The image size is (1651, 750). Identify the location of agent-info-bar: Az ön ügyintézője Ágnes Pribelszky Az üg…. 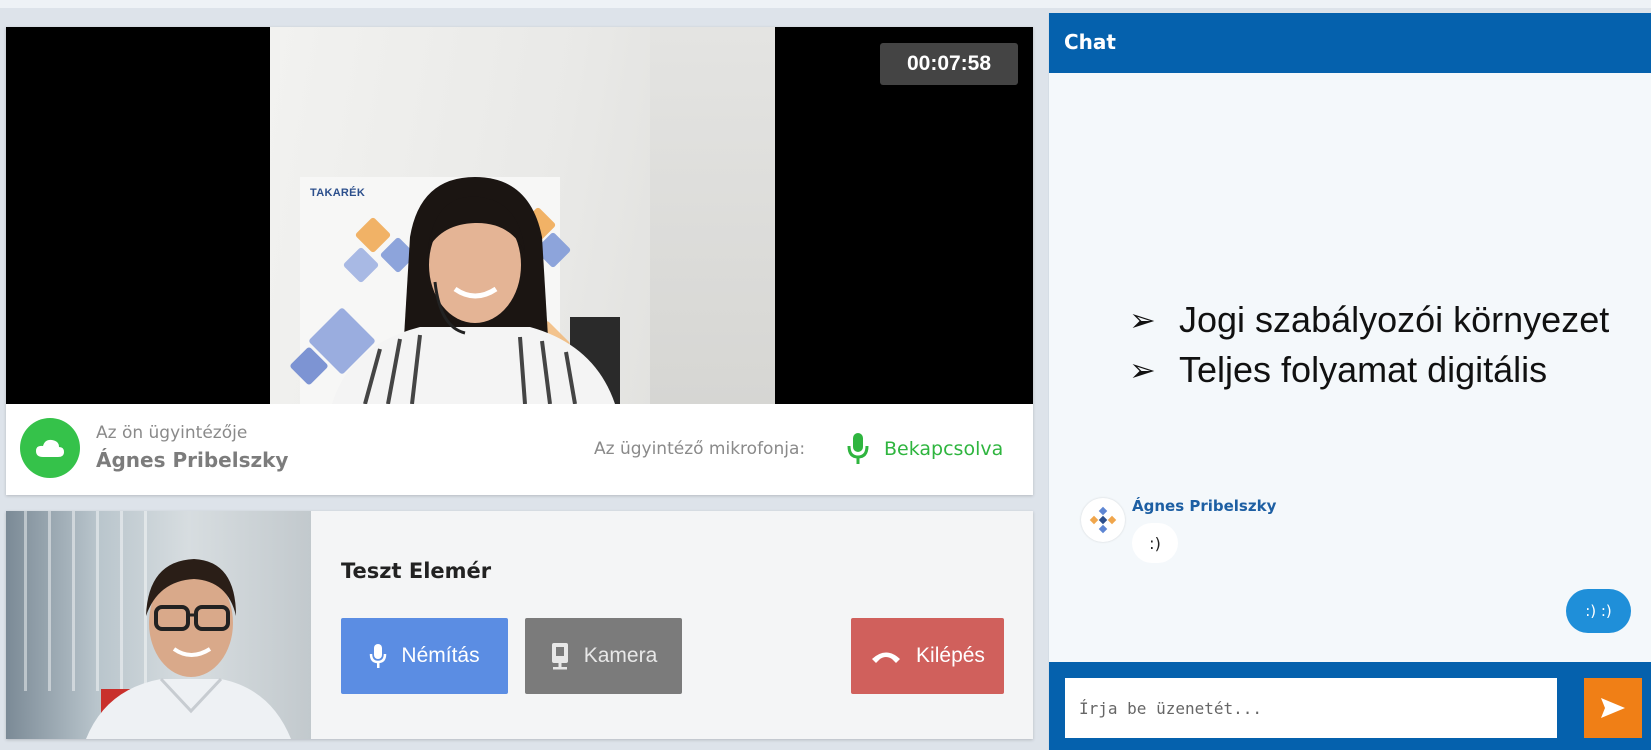
(519, 449).